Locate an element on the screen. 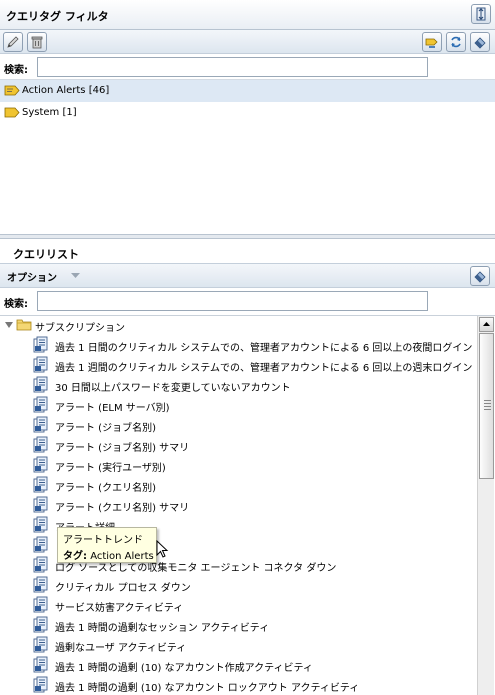  query-search-input is located at coordinates (232, 301).